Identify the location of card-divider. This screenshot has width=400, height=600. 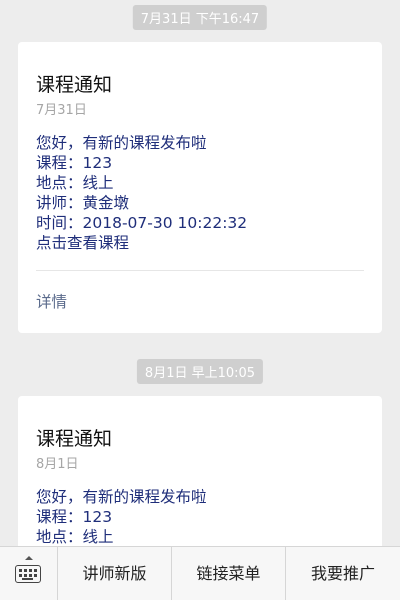
(200, 270).